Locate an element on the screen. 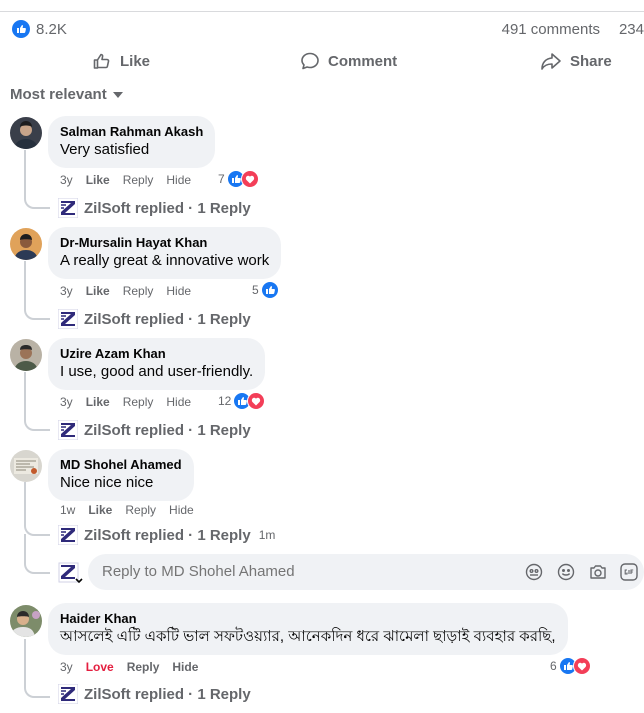 The height and width of the screenshot is (713, 644). comment-reactions: 7 is located at coordinates (238, 179).